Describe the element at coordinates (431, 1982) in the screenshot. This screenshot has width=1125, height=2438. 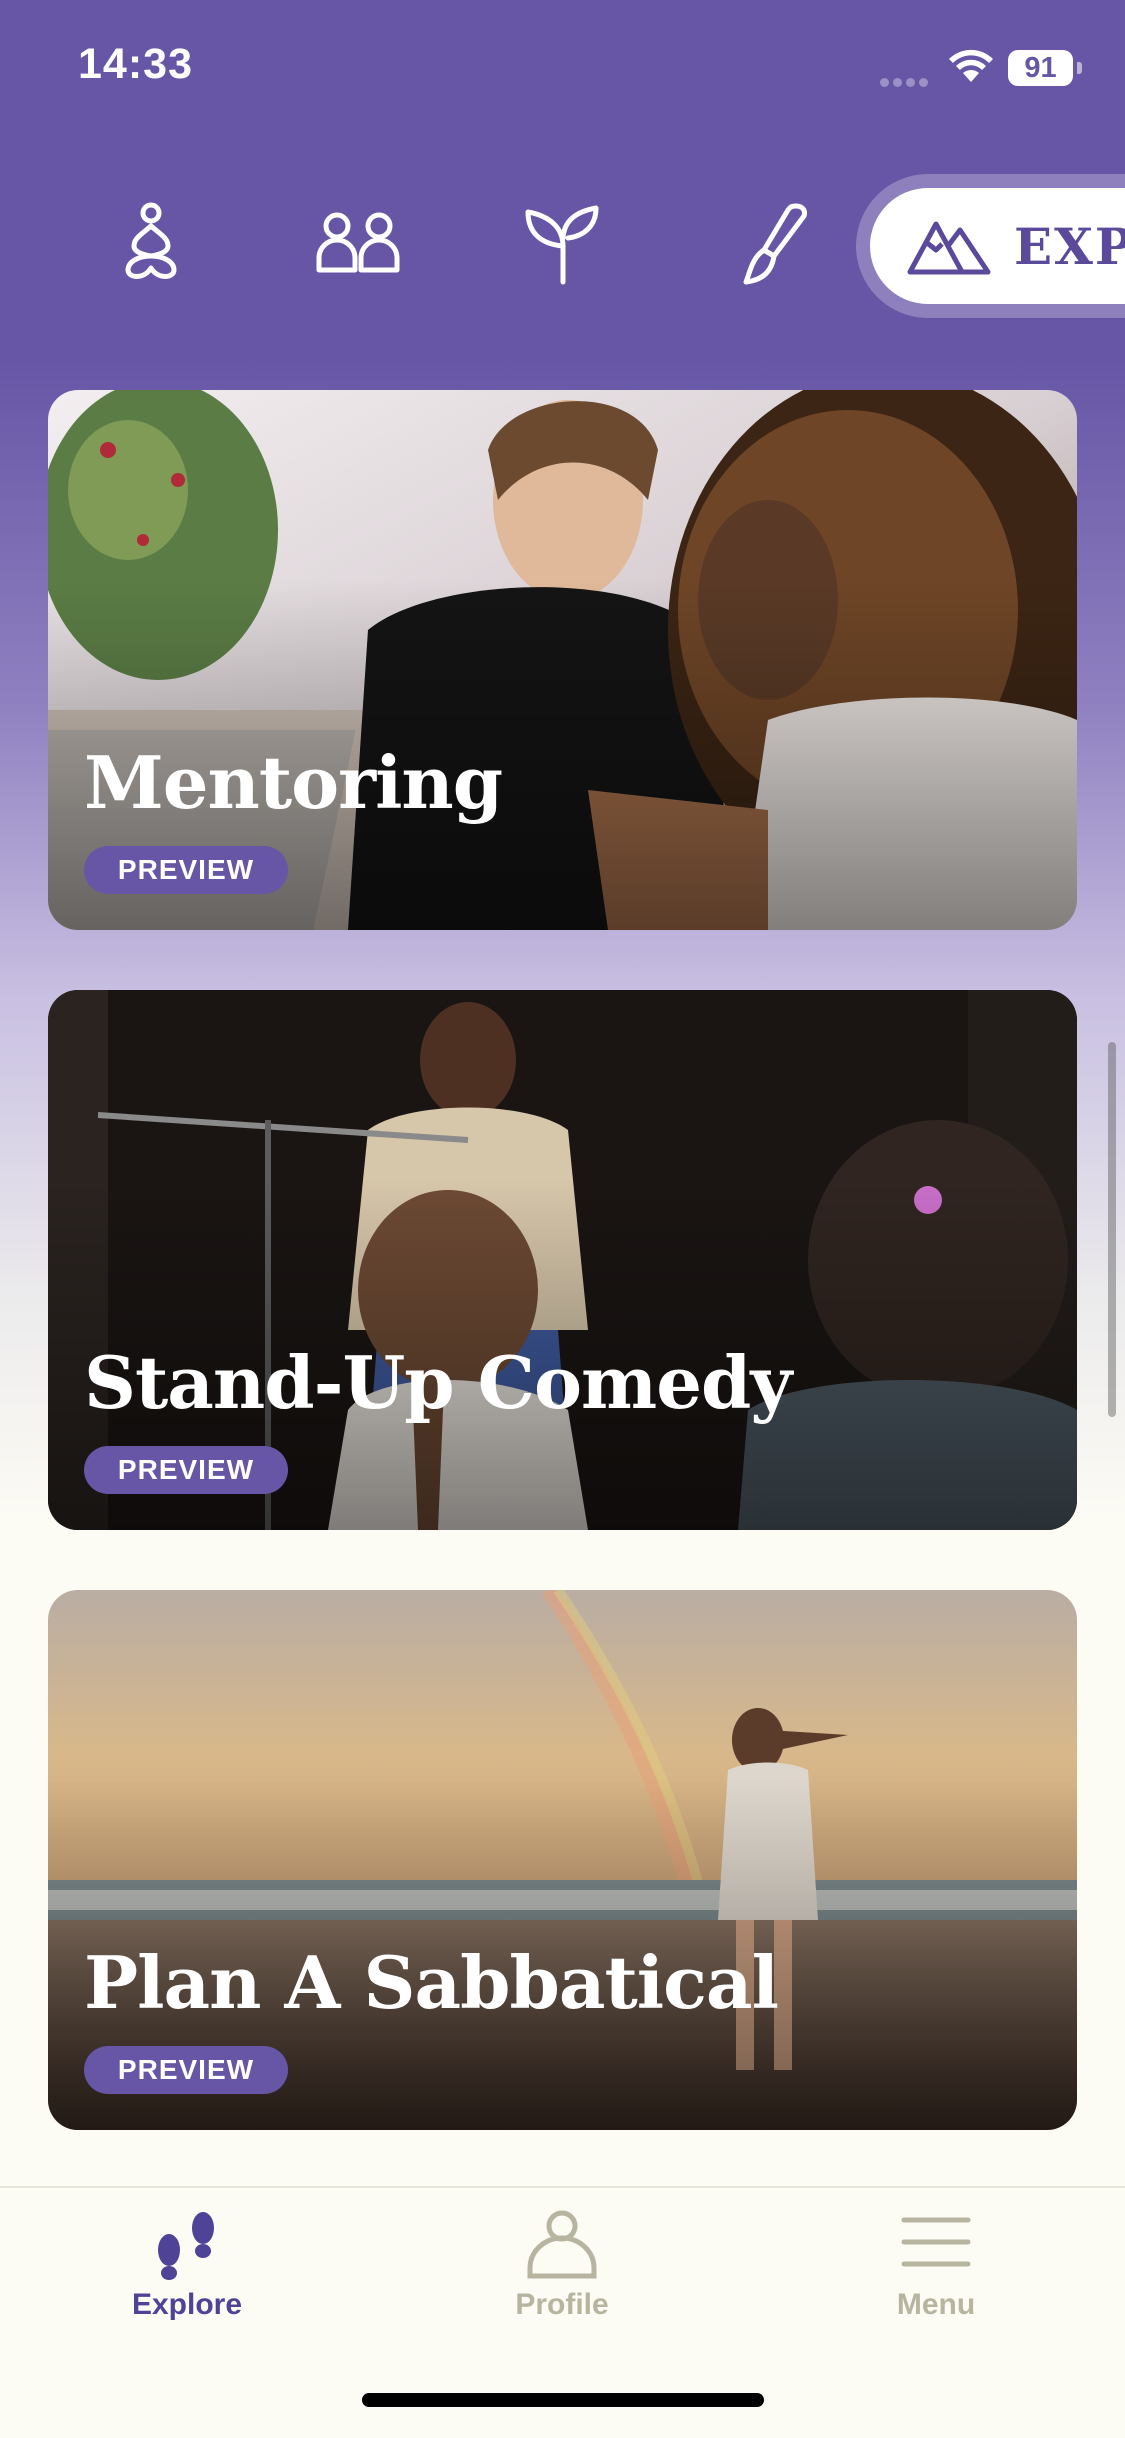
I see `card-title: Plan A Sabbatical` at that location.